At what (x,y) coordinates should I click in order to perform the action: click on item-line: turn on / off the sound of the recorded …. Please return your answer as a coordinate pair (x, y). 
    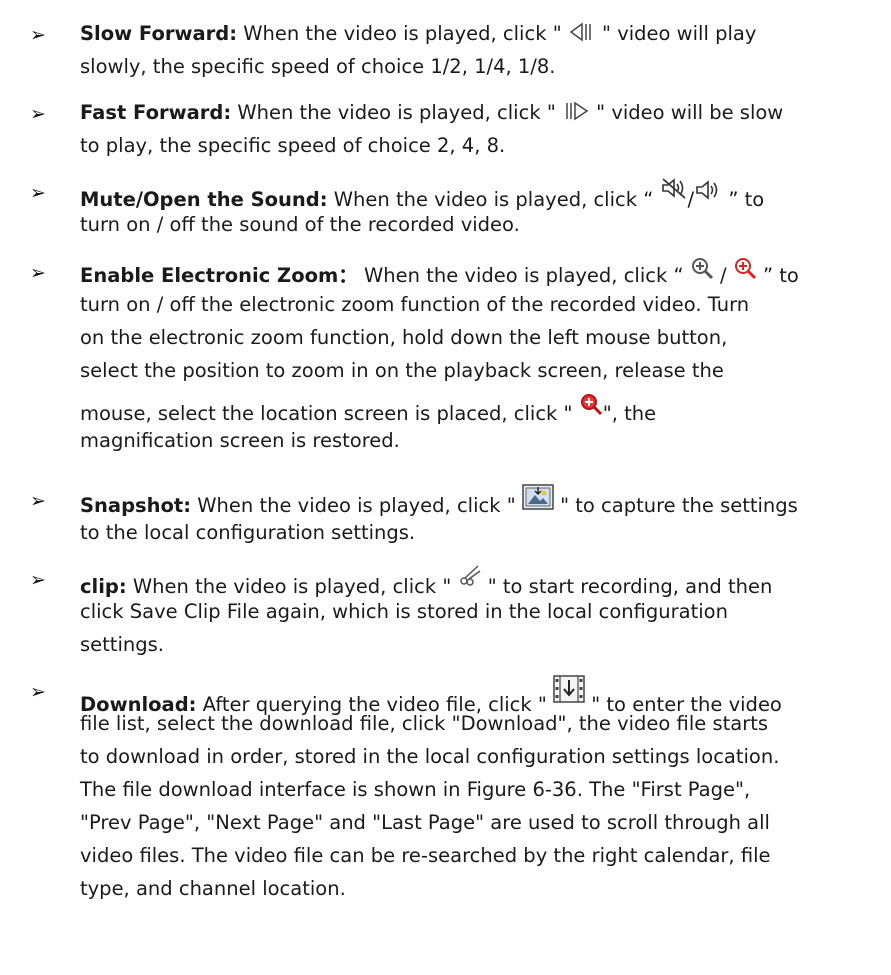
    Looking at the image, I should click on (300, 224).